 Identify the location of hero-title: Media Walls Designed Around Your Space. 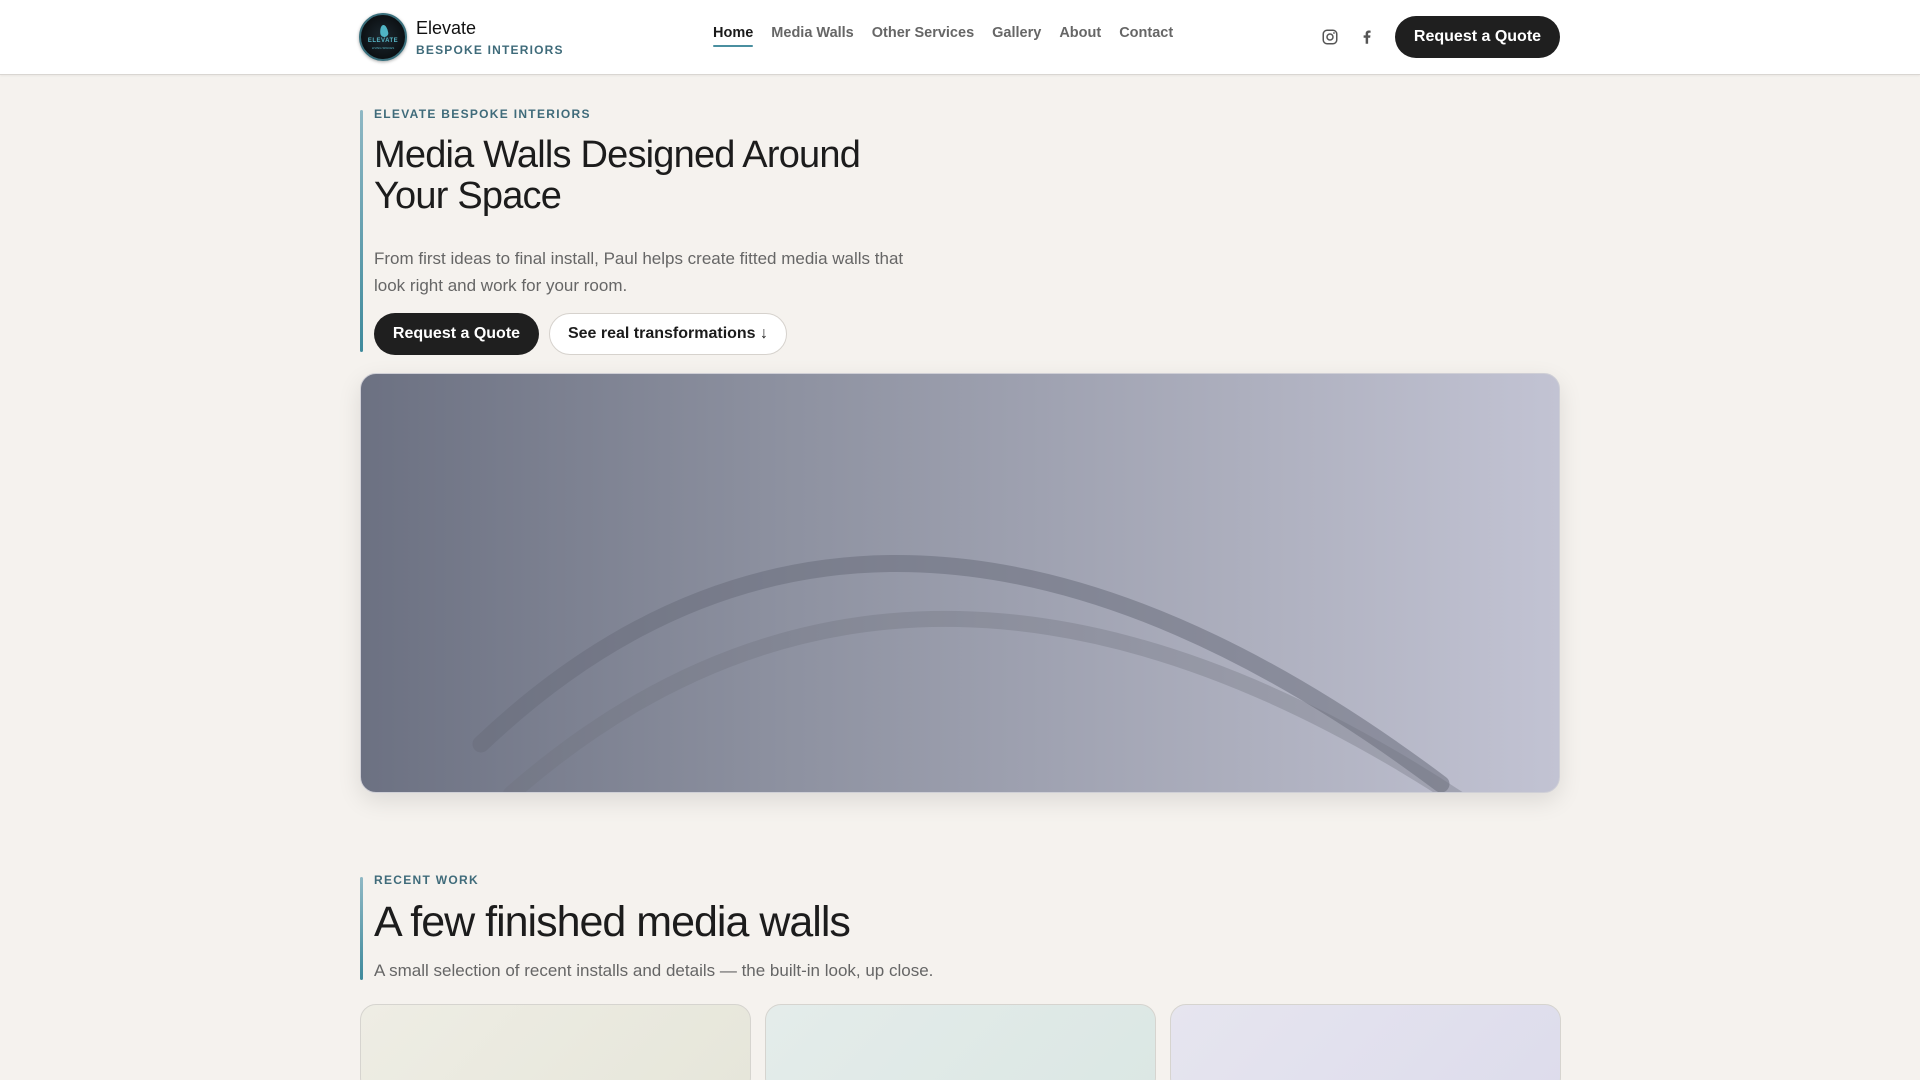
(617, 175).